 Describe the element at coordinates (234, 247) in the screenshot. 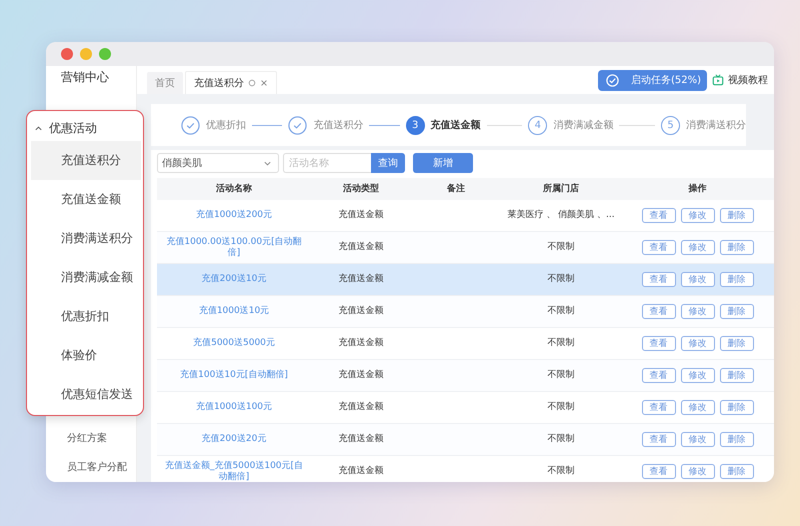

I see `activity-name-link: 充值1000.00送100.00元[自动翻倍]` at that location.